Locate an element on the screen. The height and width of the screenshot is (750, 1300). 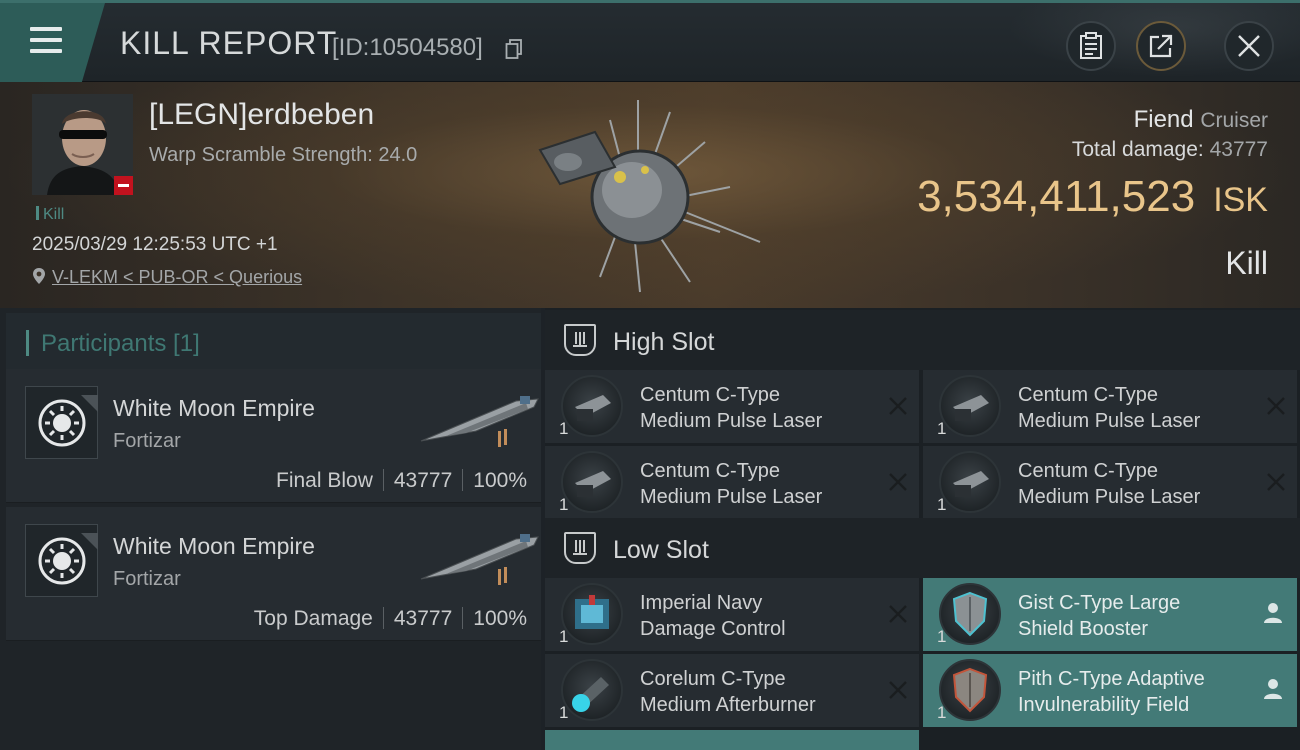
menu-button is located at coordinates (52, 42).